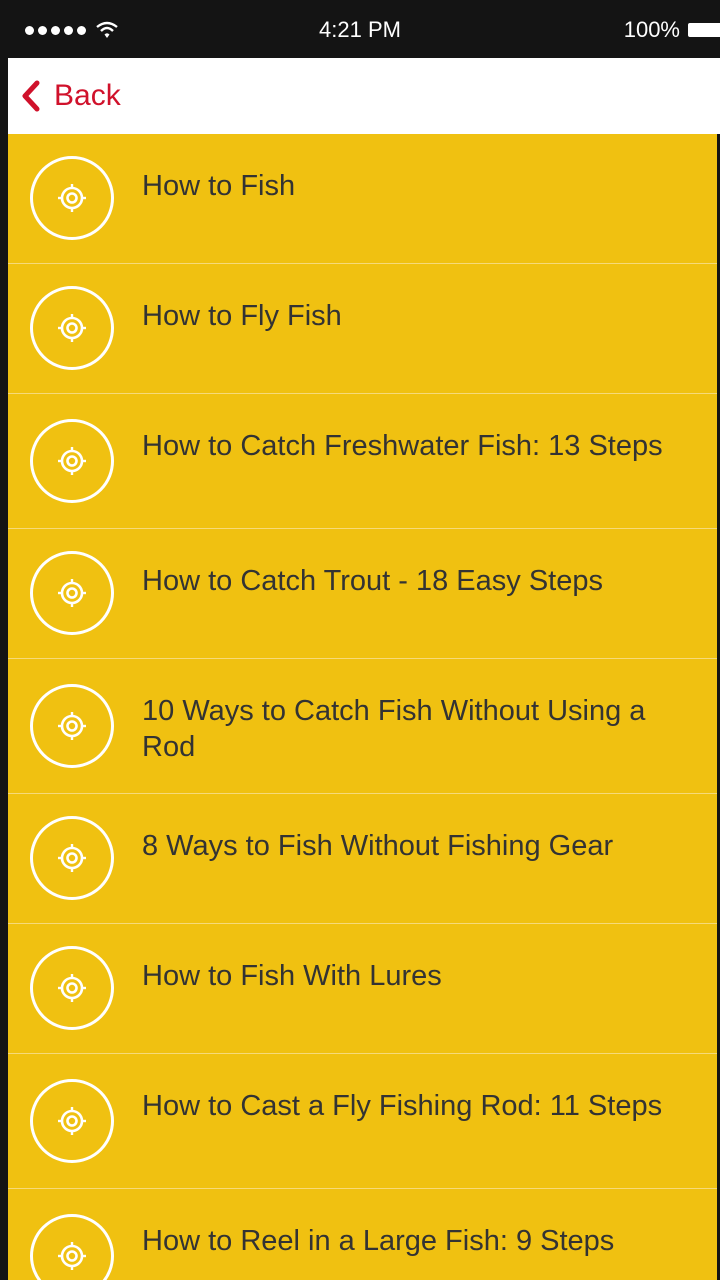 The image size is (720, 1280). Describe the element at coordinates (219, 186) in the screenshot. I see `list-item-label: How to Fish` at that location.